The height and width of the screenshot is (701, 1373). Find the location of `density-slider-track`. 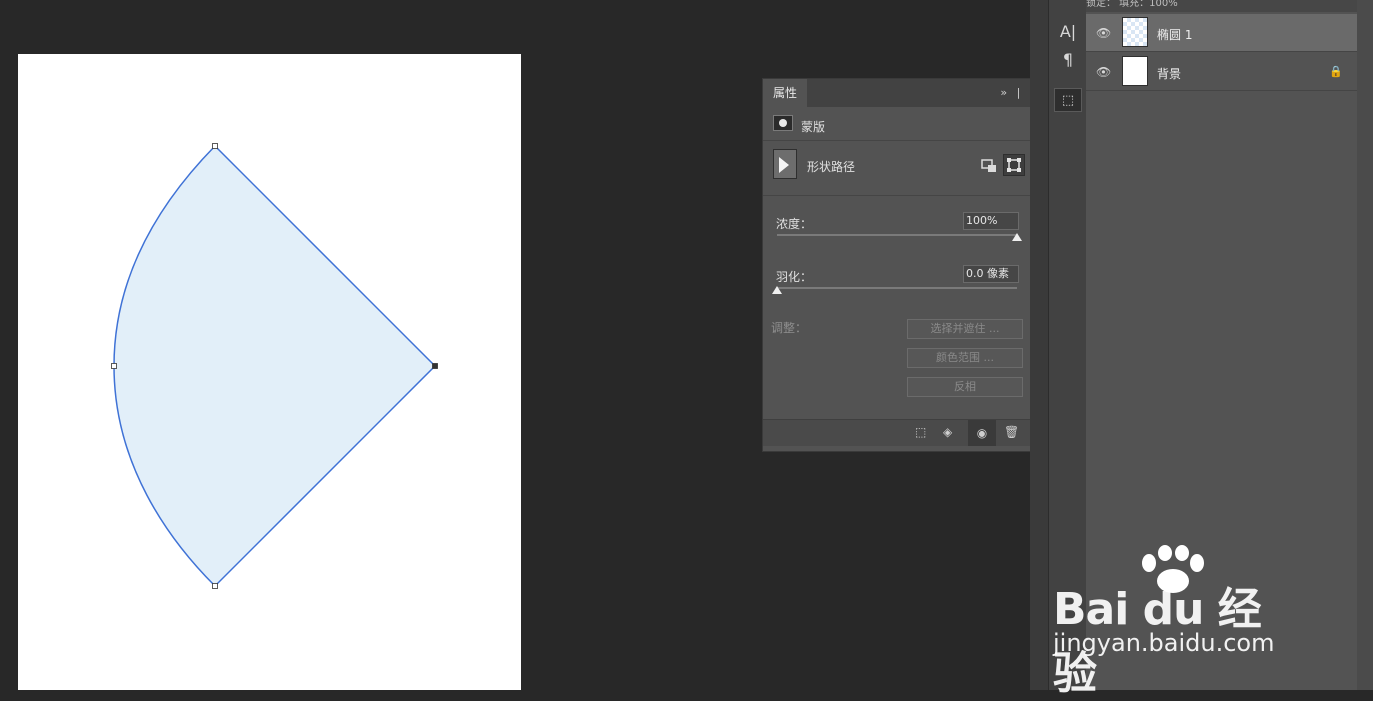

density-slider-track is located at coordinates (897, 235).